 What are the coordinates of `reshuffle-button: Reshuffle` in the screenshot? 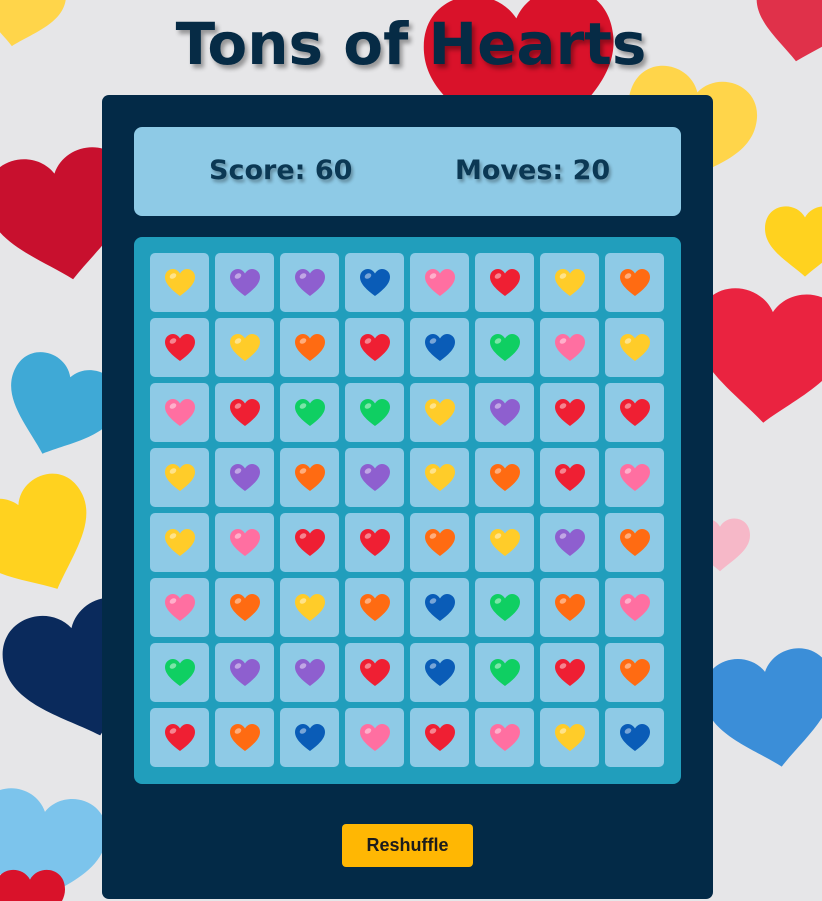 It's located at (407, 845).